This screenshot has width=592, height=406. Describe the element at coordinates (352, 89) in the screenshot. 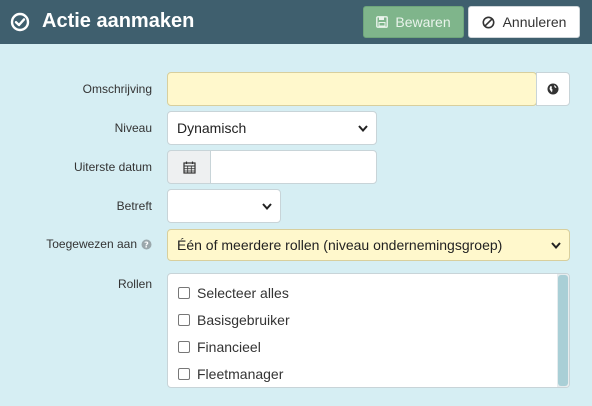

I see `omschrijving-input` at that location.